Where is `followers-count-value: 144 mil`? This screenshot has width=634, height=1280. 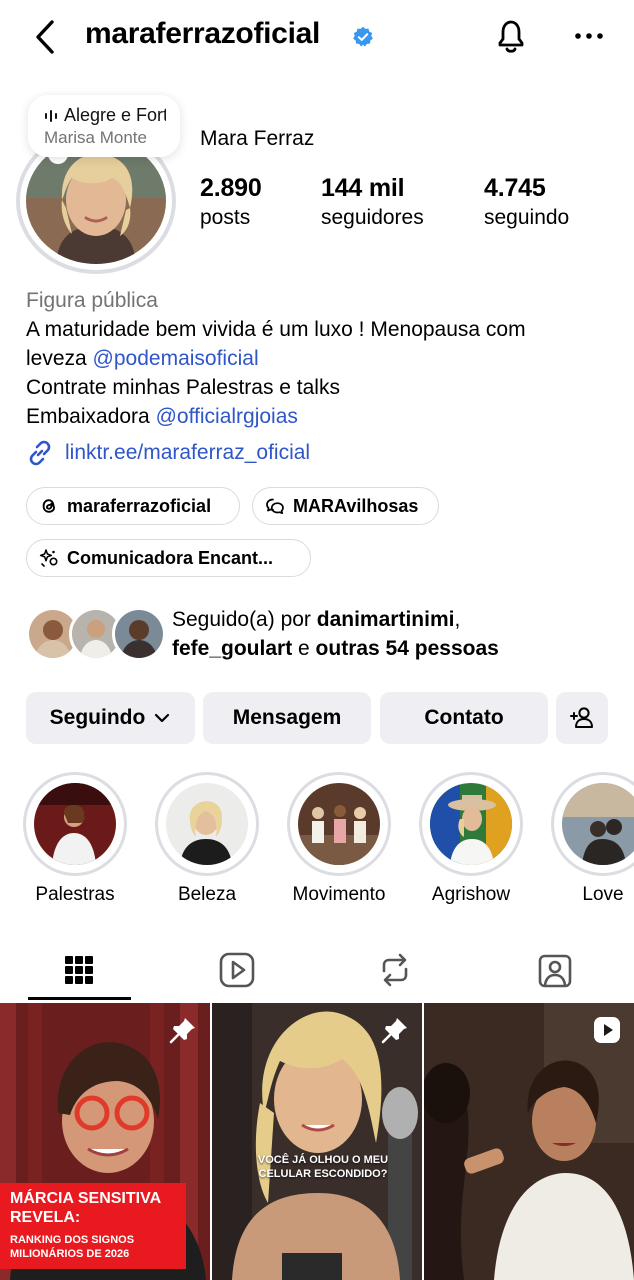
followers-count-value: 144 mil is located at coordinates (363, 188).